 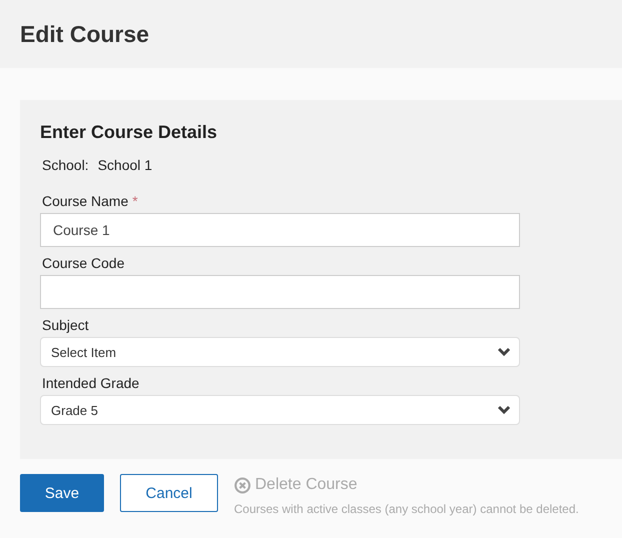 What do you see at coordinates (129, 132) in the screenshot?
I see `section-title: Enter Course Details` at bounding box center [129, 132].